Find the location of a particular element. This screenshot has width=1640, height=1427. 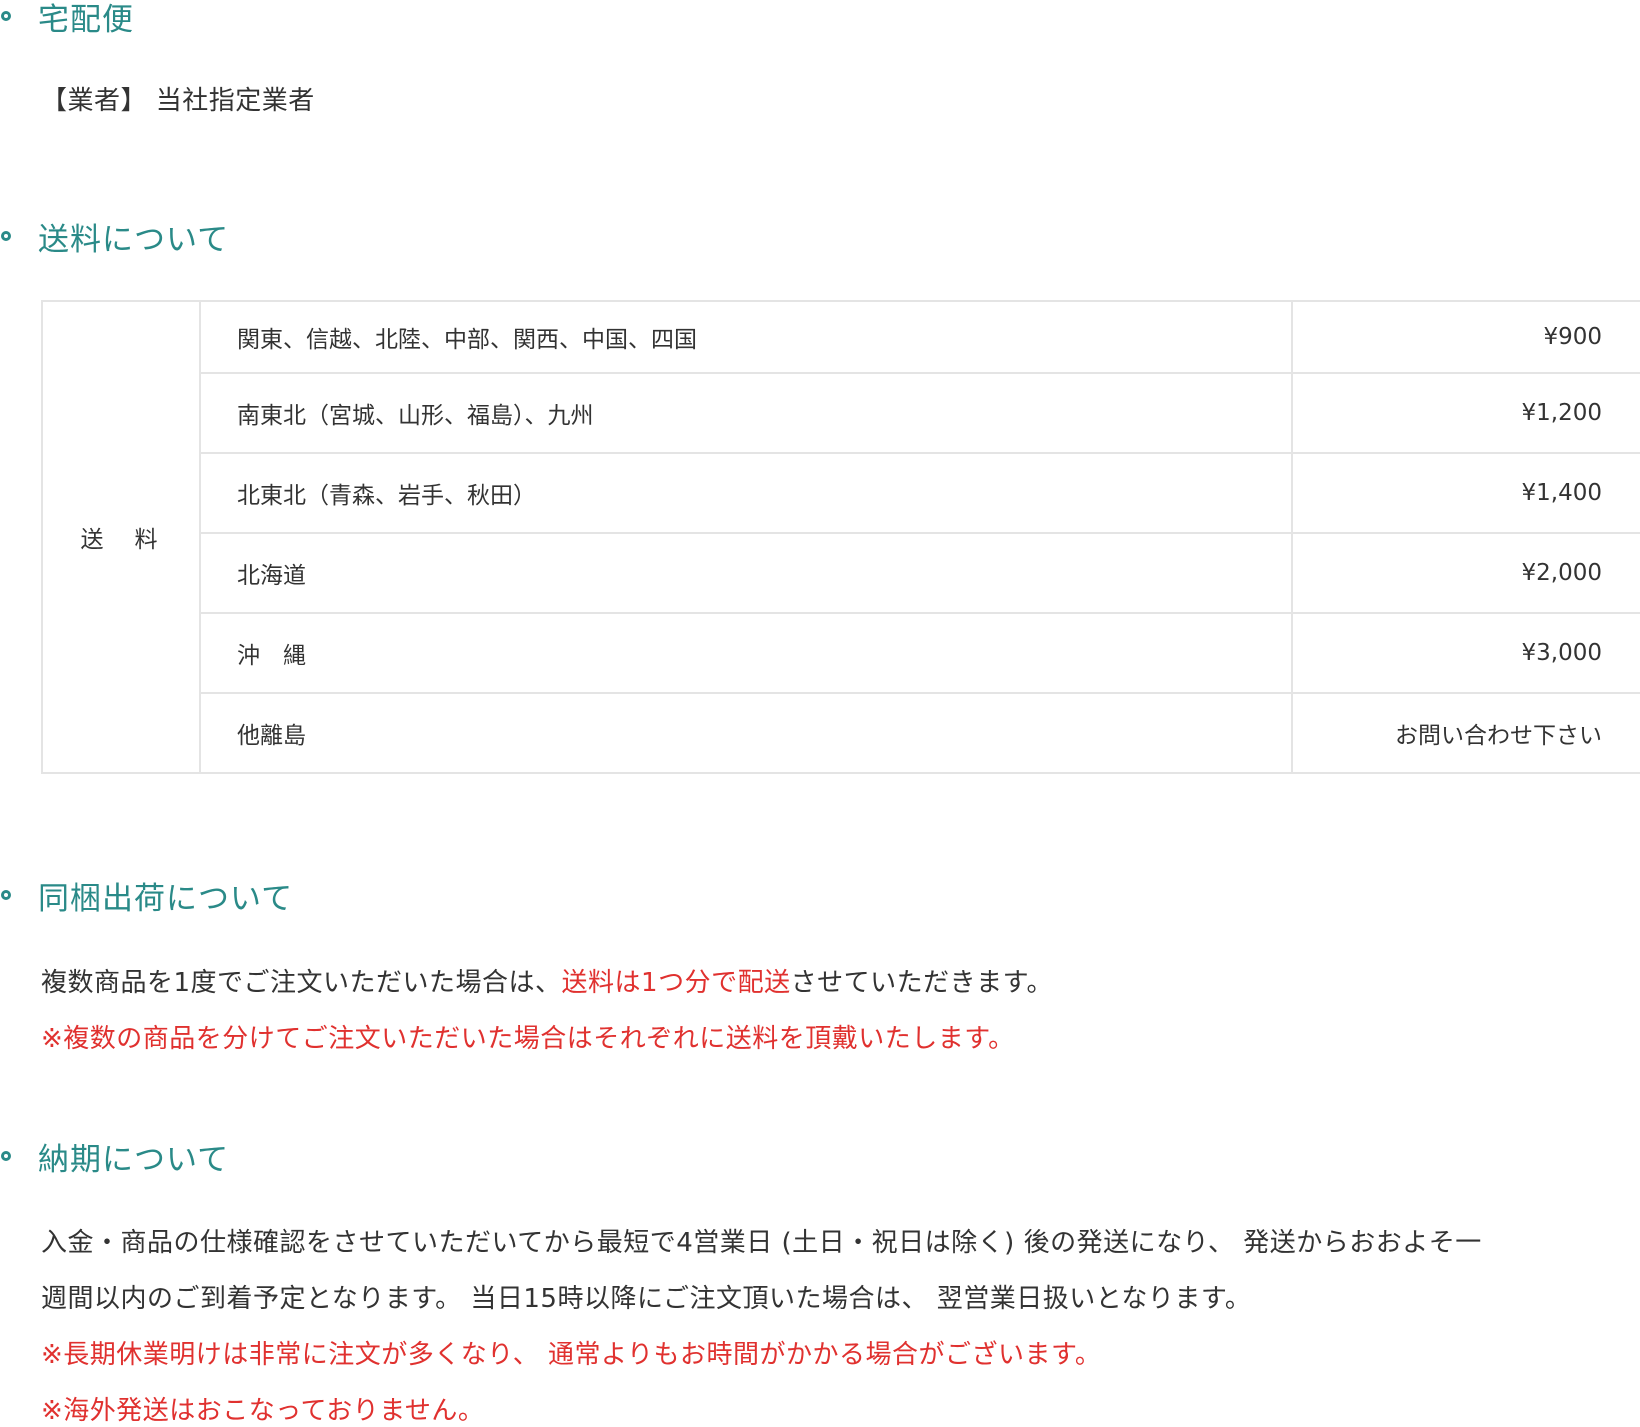

region-cell: 北海道 is located at coordinates (746, 573).